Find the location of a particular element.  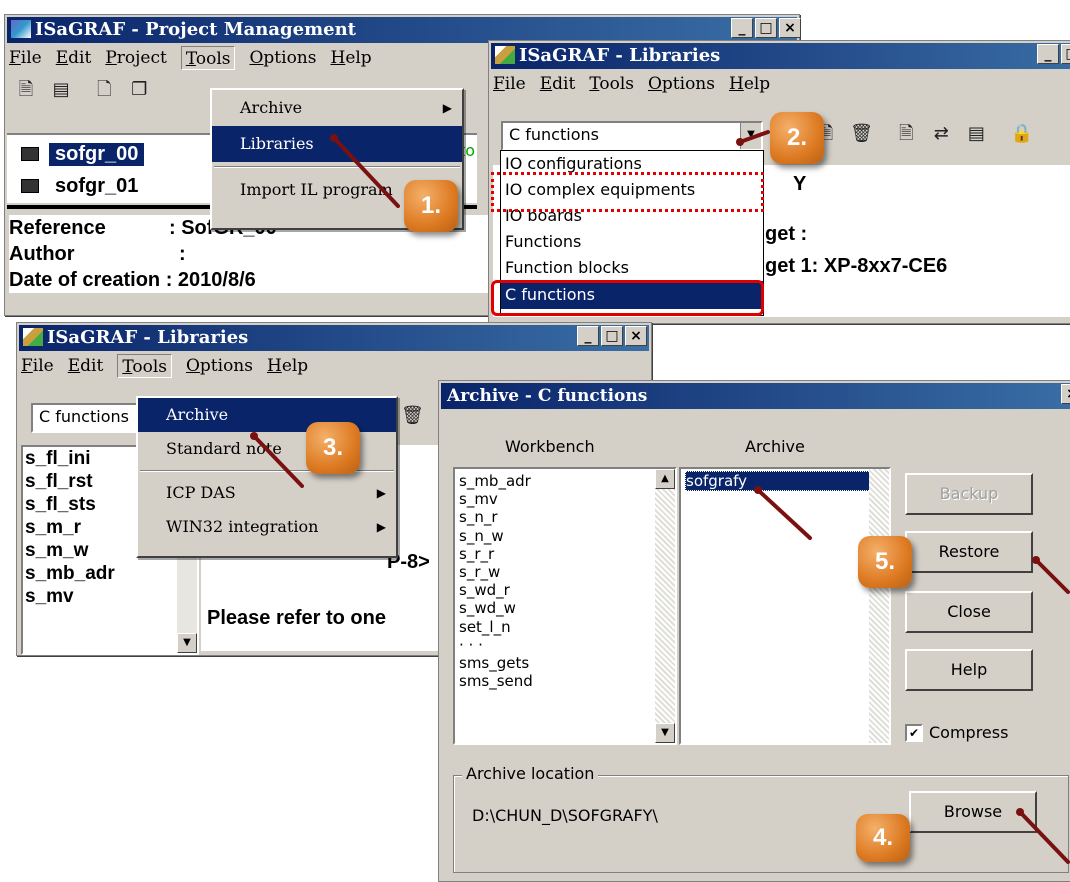

combo-value: C functions is located at coordinates (554, 134).